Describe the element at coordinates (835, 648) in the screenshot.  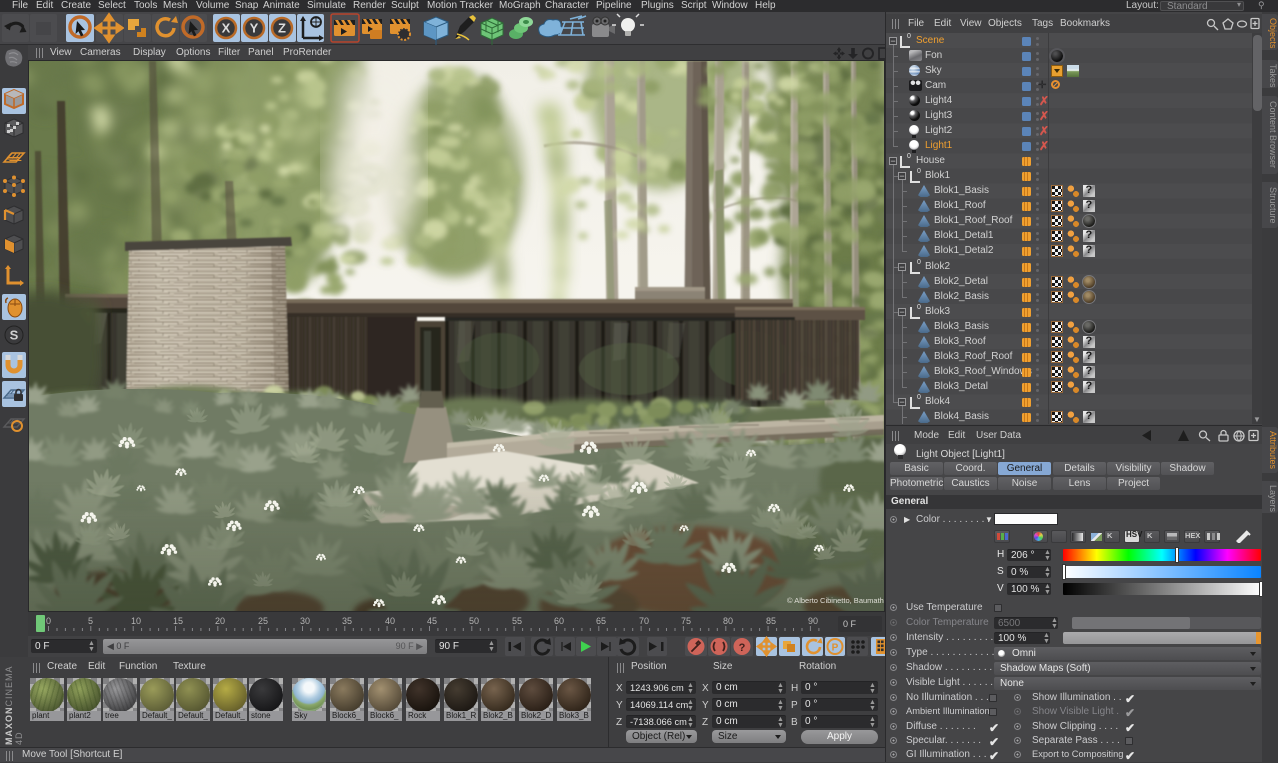
I see `svg-text: P` at that location.